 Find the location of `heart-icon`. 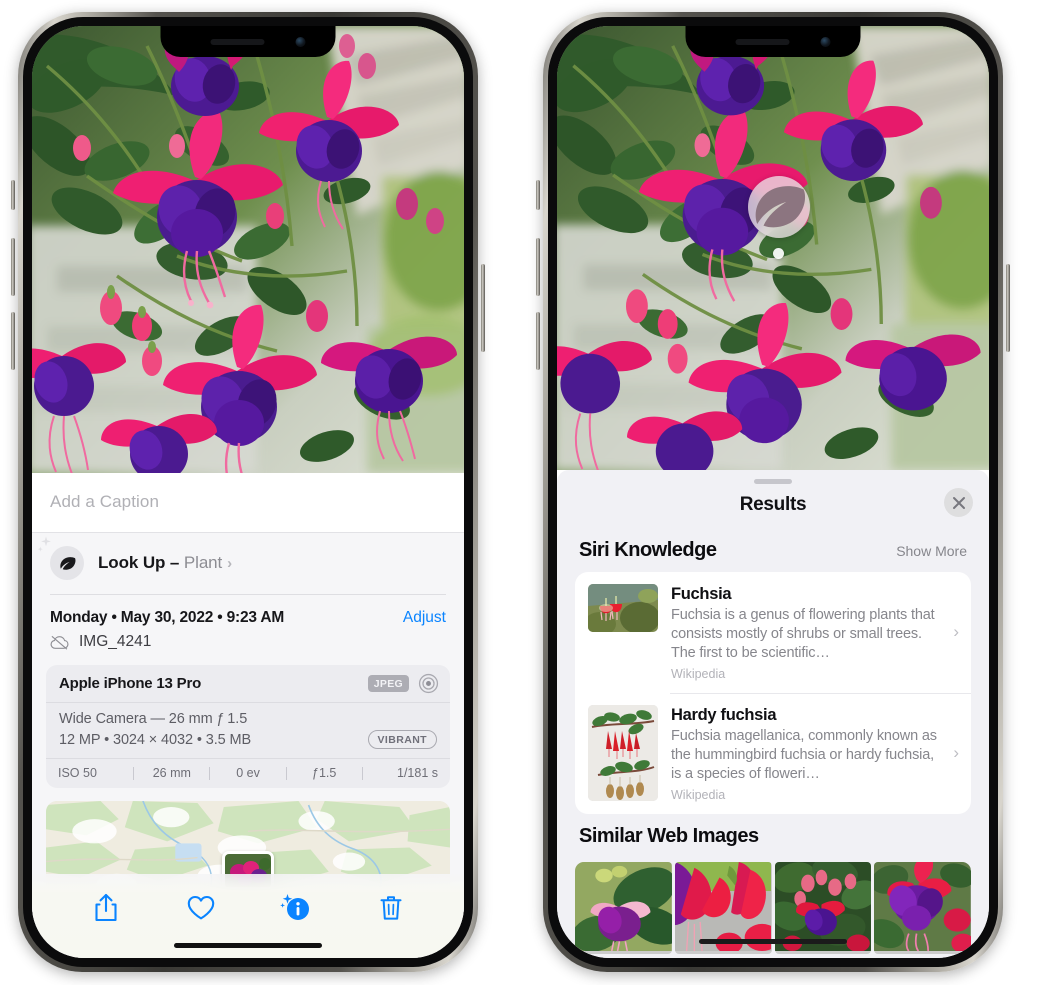

heart-icon is located at coordinates (200, 907).